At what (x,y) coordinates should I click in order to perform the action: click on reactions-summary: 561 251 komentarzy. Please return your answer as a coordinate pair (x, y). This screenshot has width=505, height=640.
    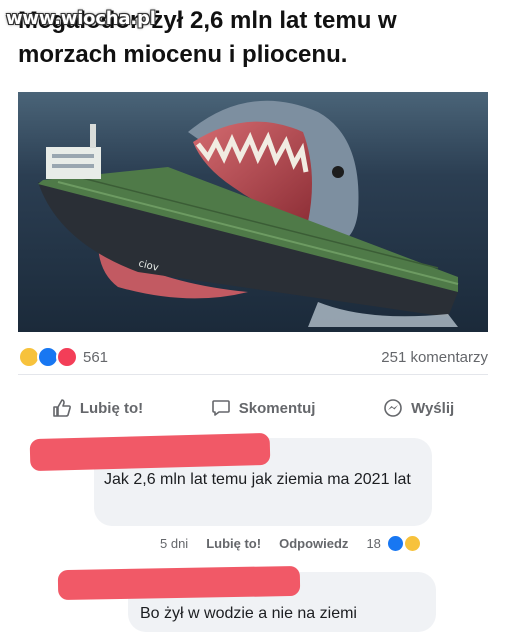
    Looking at the image, I should click on (253, 357).